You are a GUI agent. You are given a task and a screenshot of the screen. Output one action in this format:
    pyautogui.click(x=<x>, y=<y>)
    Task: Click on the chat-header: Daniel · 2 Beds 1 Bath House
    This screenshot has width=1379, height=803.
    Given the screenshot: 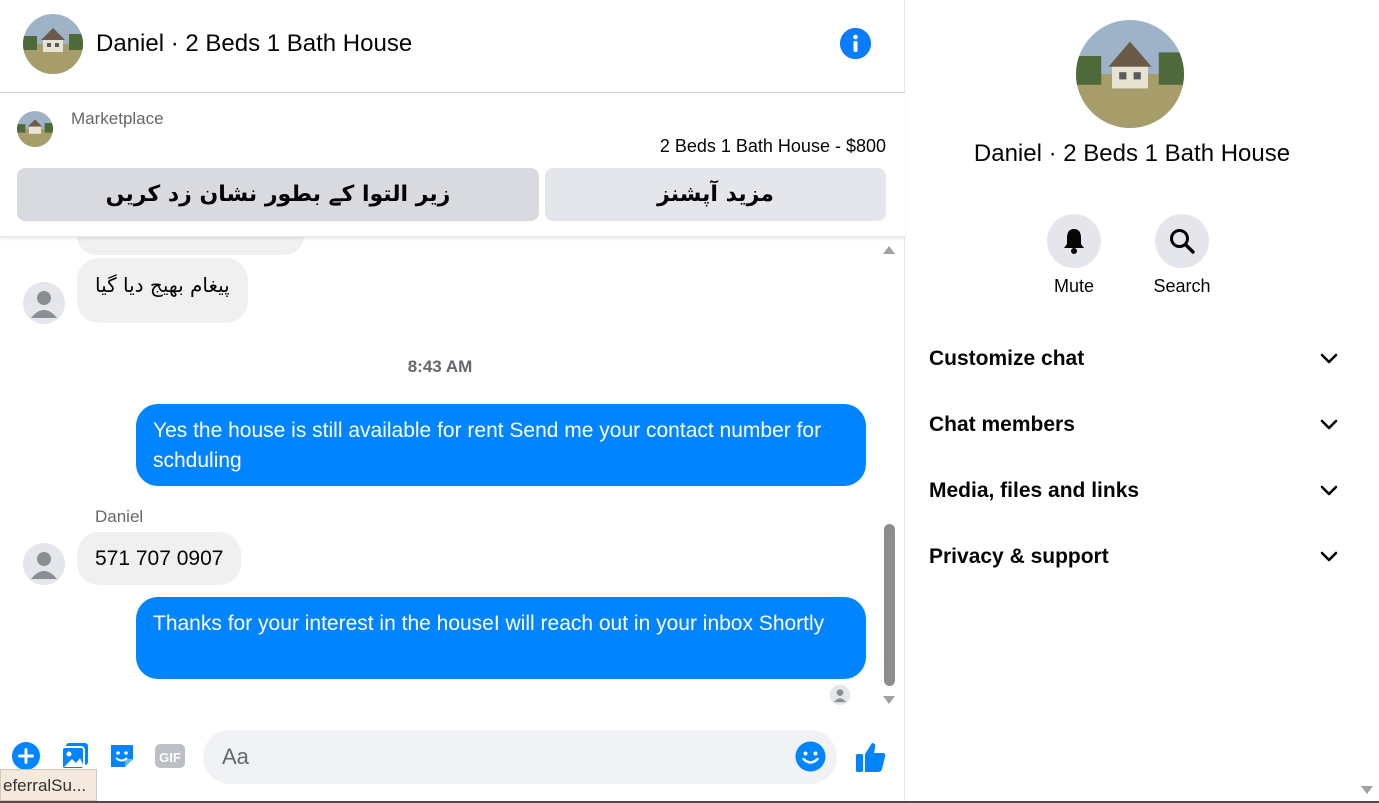 What is the action you would take?
    pyautogui.click(x=452, y=46)
    